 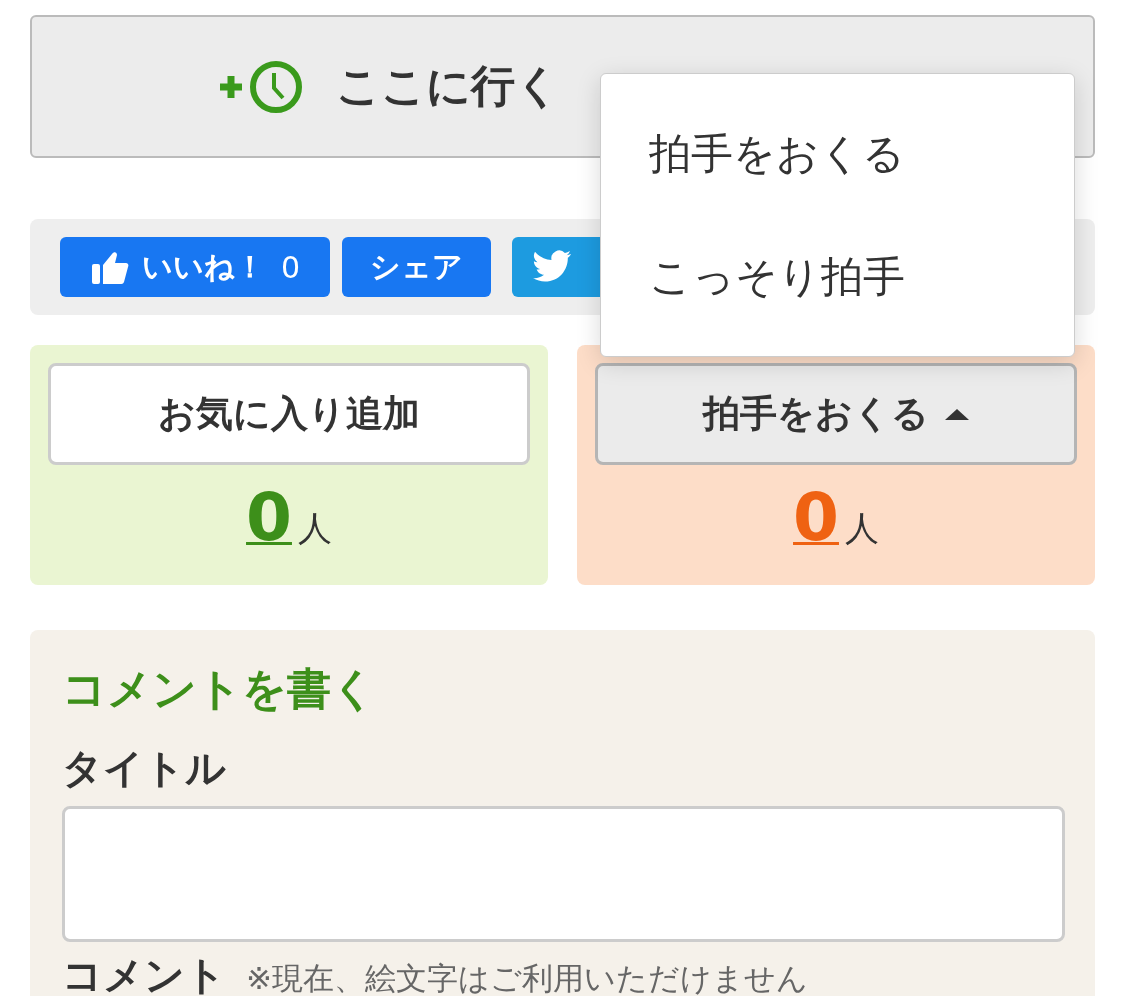 I want to click on like-button: いいね！ 0, so click(x=195, y=267).